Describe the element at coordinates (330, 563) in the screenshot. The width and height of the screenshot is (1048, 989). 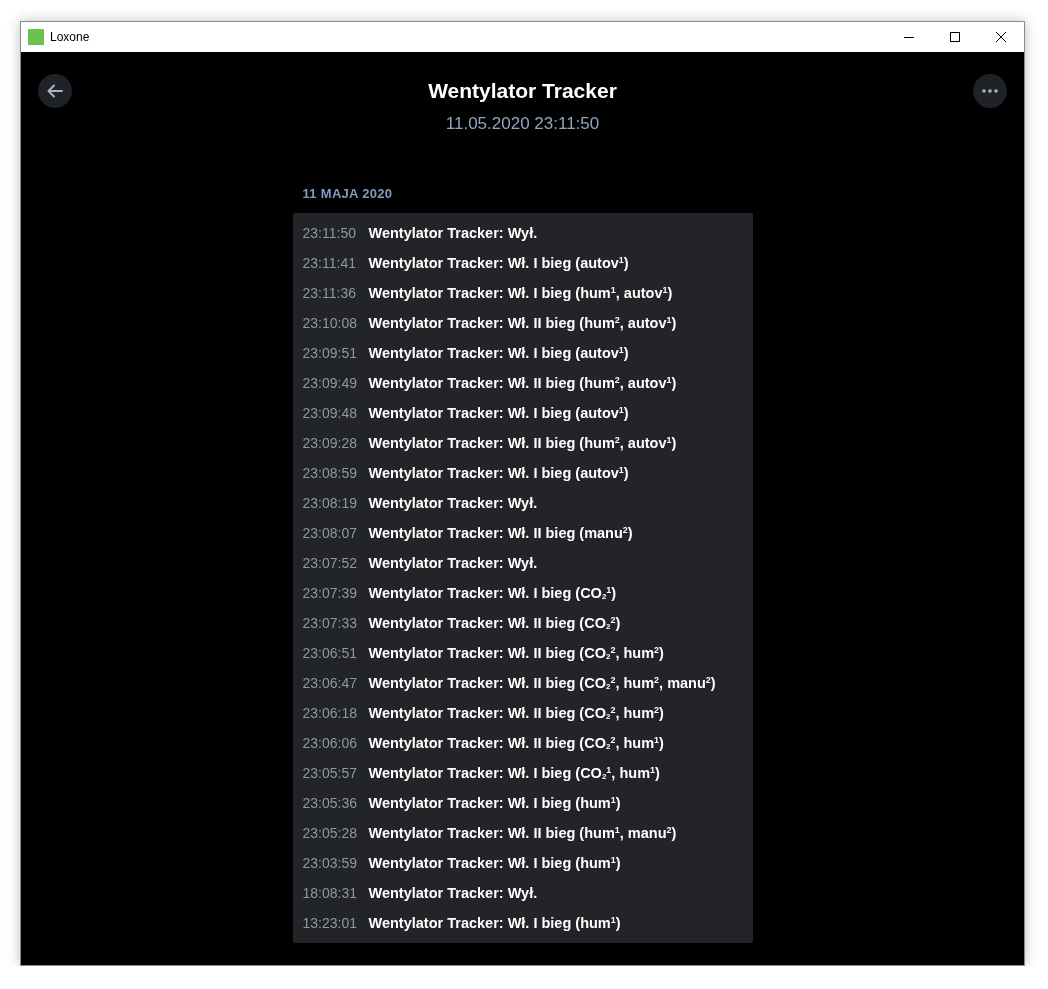
I see `entry-time: 23:07:52` at that location.